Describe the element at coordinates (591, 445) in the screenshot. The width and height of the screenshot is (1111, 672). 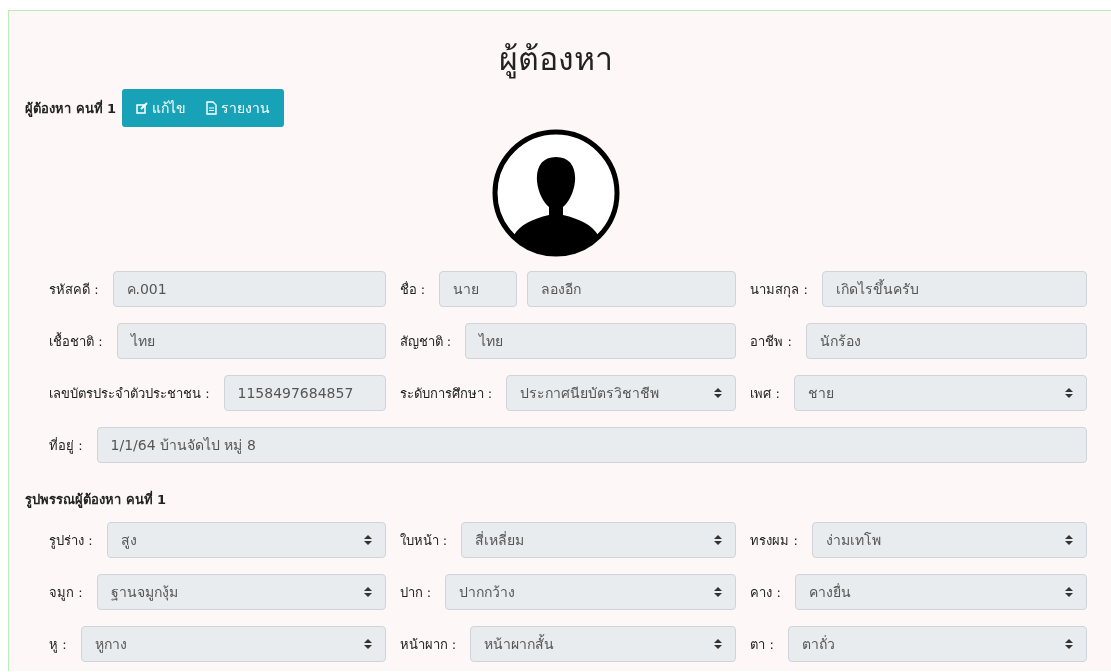
I see `input-field: 1/1/64 บ้านจัดไป หมู่ 8` at that location.